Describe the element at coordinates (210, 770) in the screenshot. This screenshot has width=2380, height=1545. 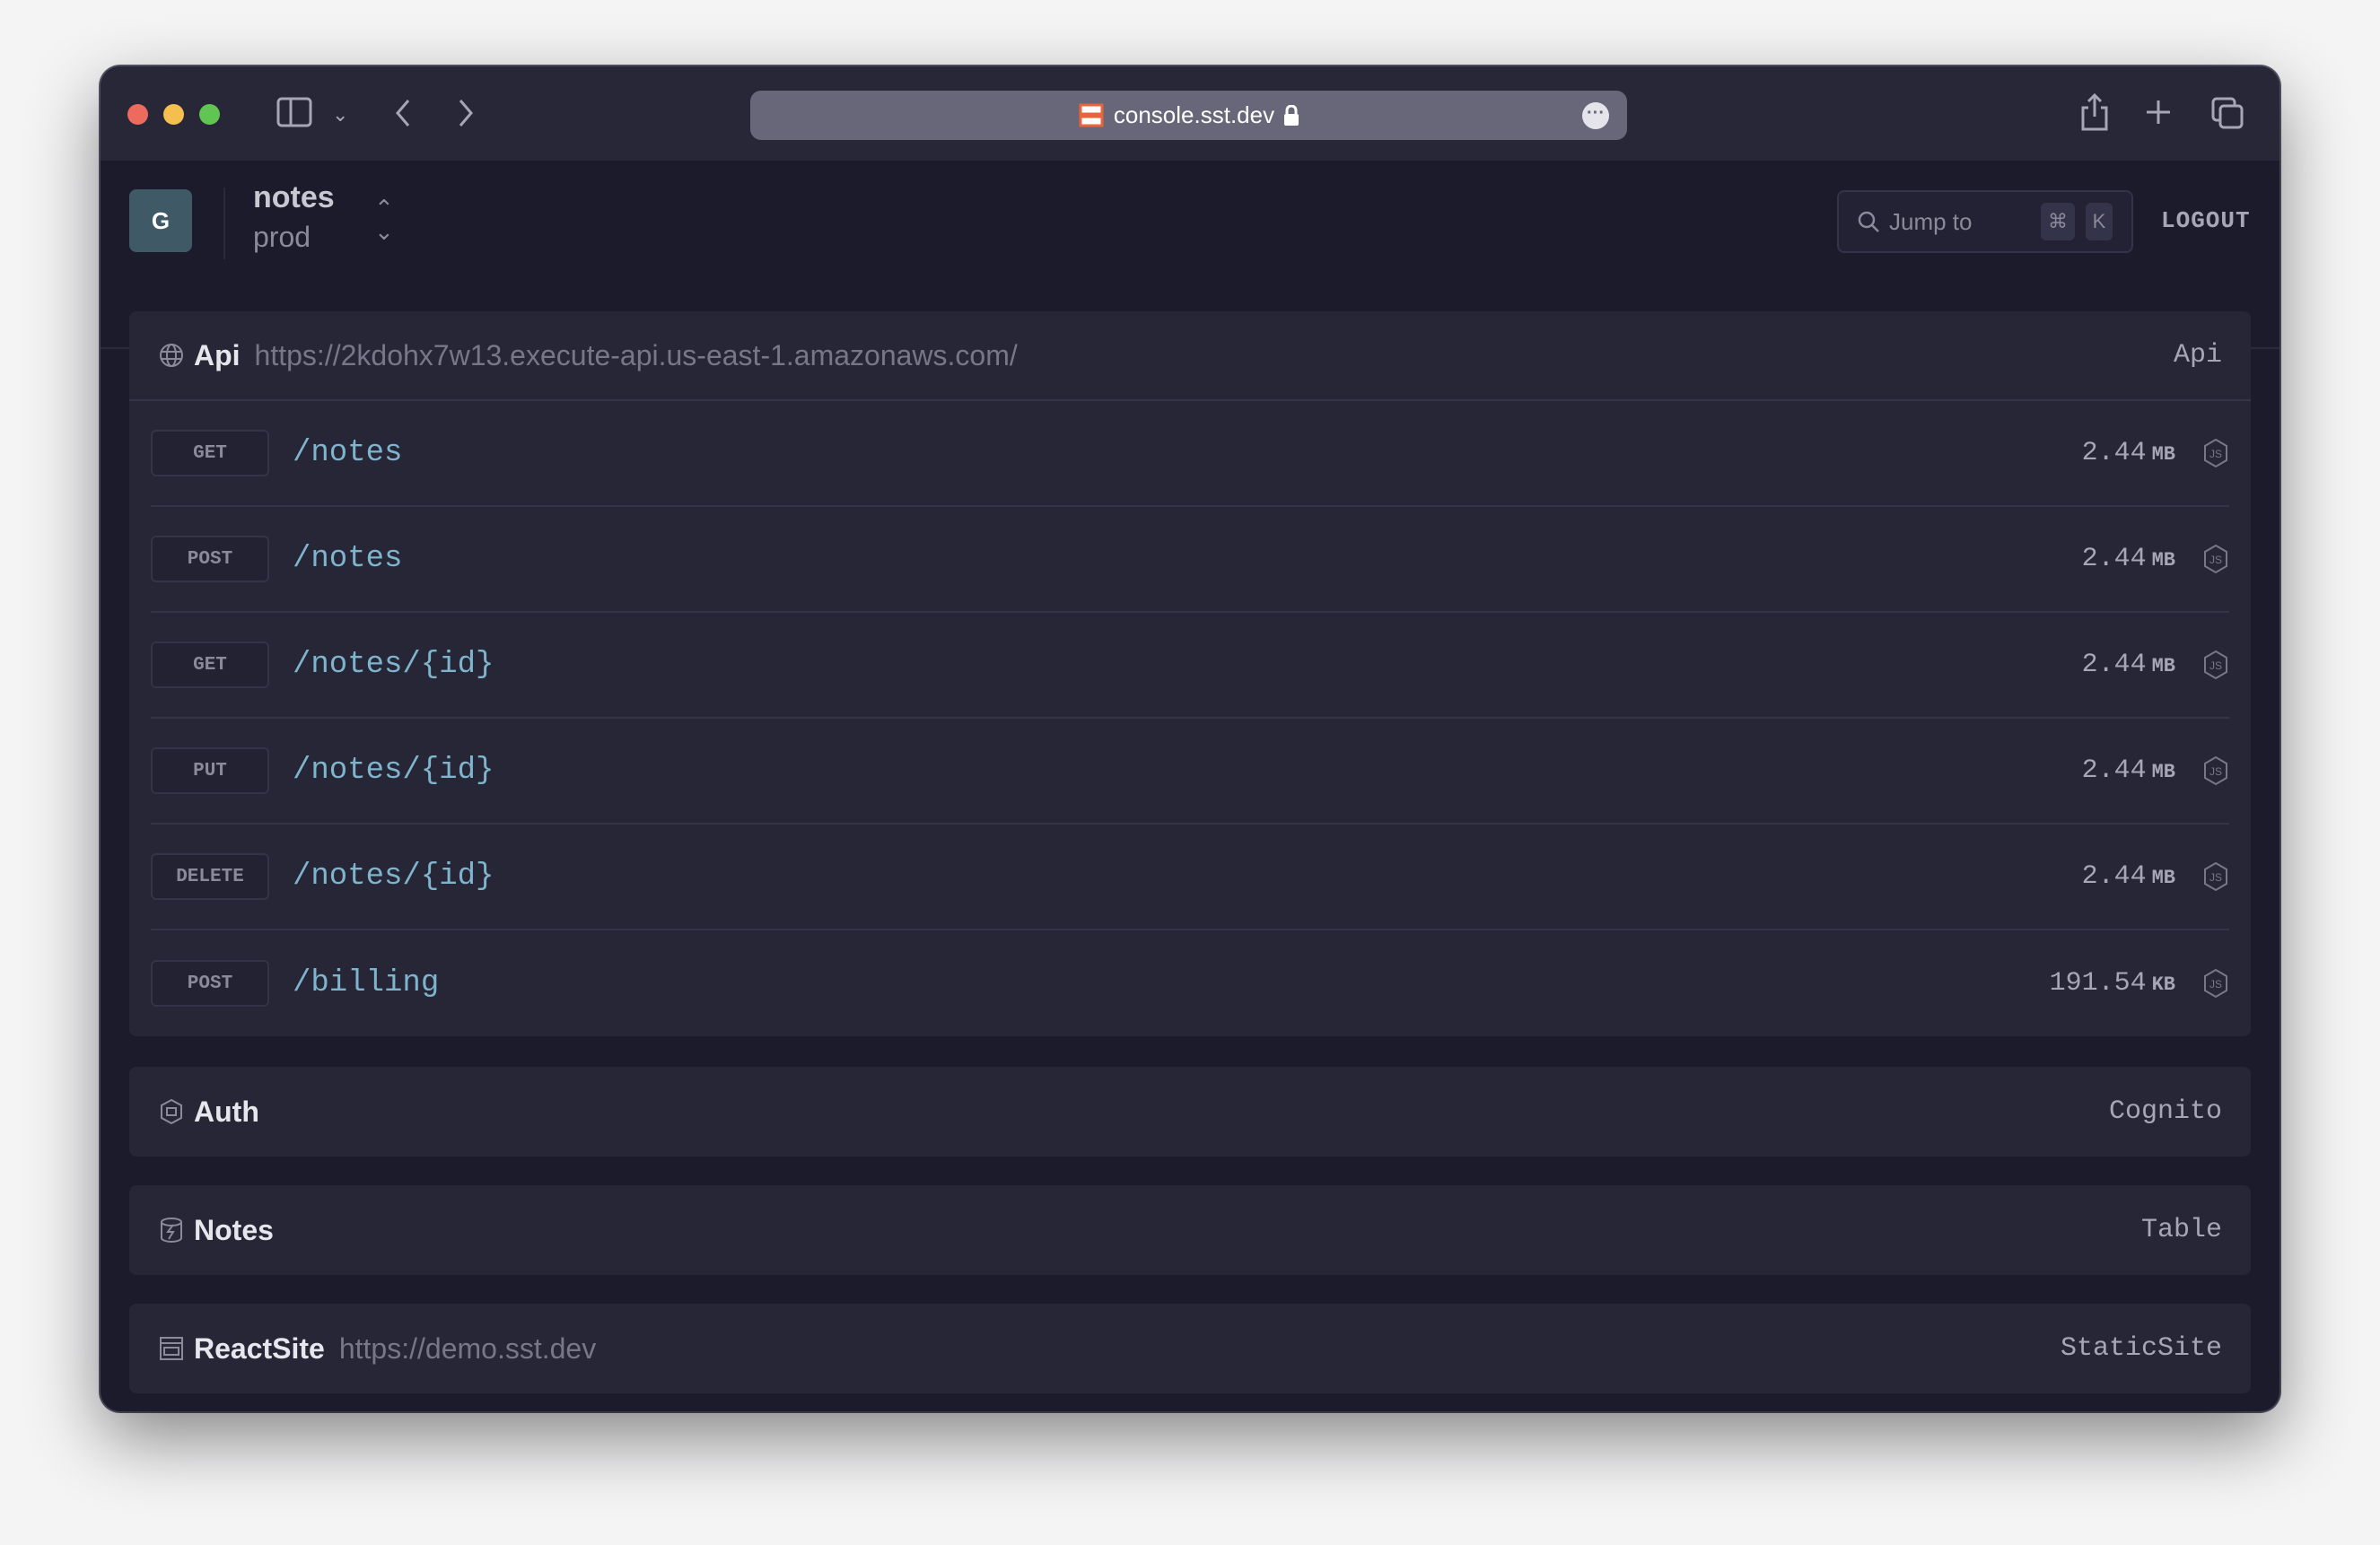
I see `http-method-badge: PUT` at that location.